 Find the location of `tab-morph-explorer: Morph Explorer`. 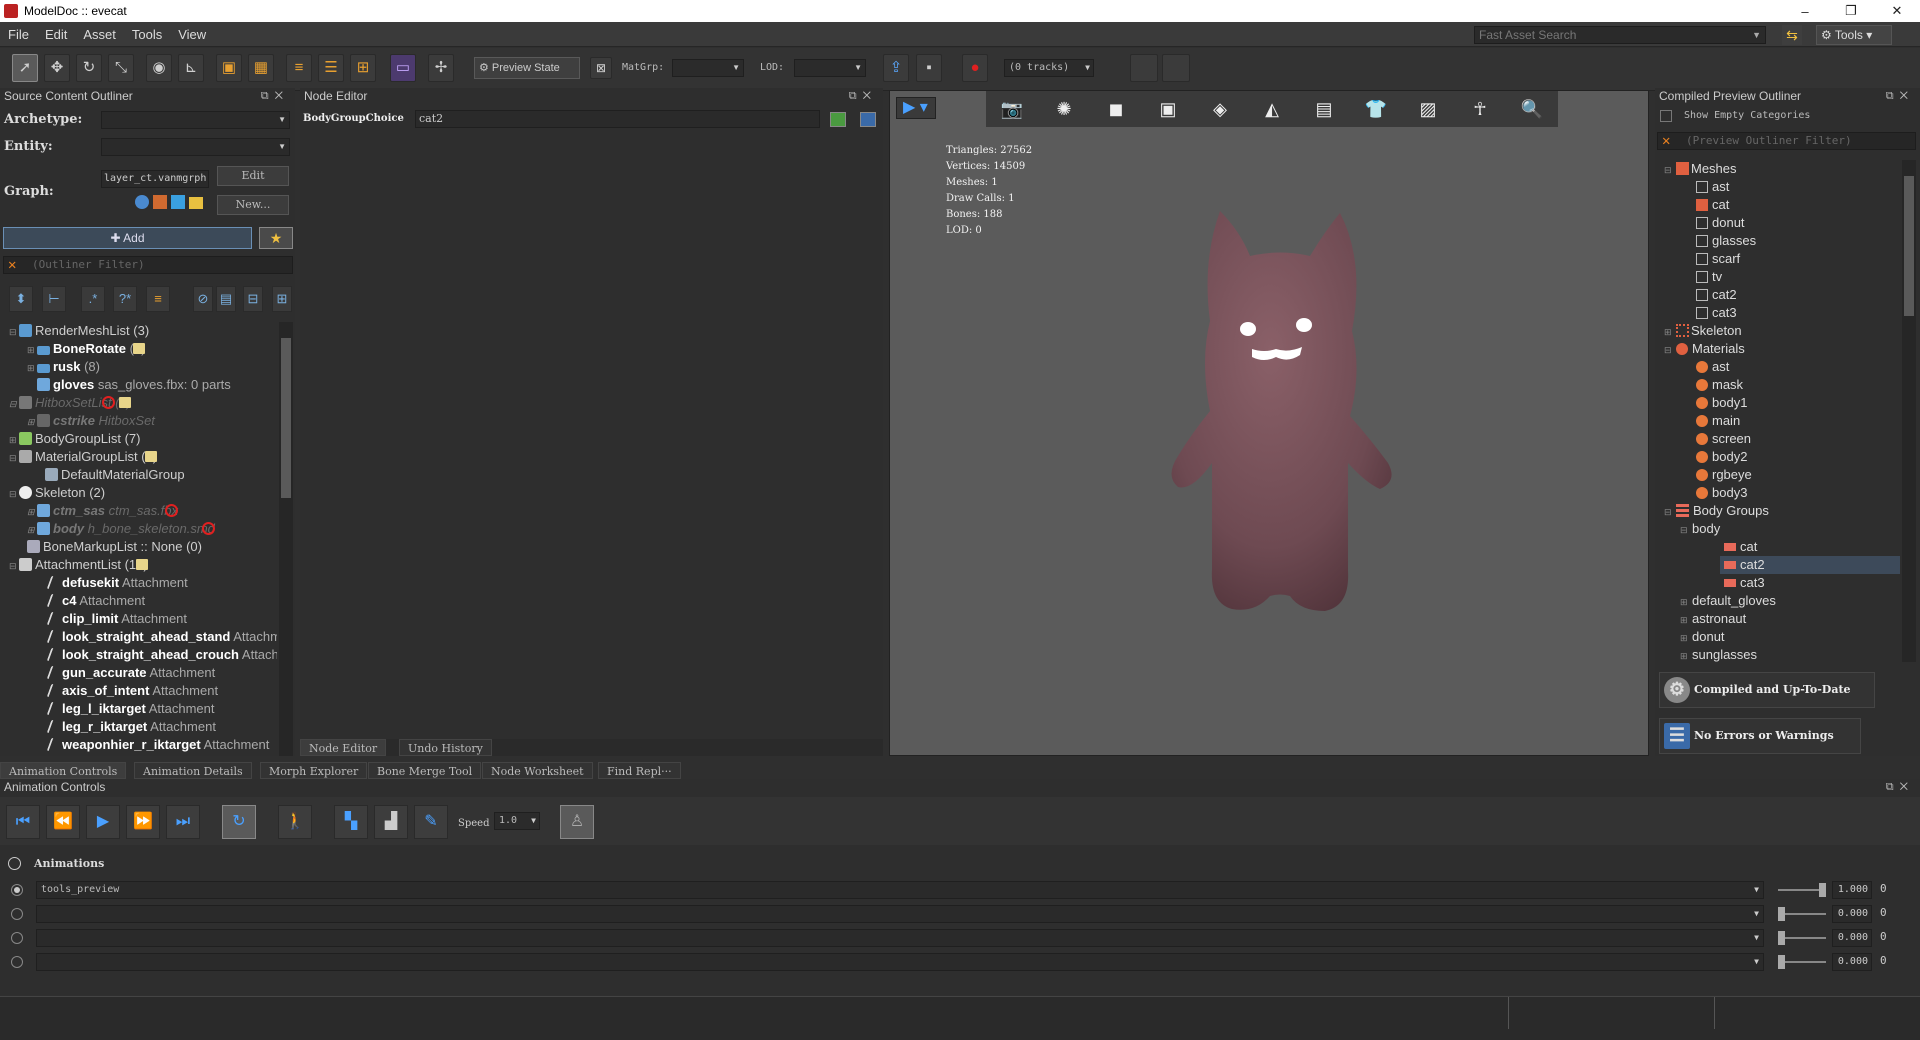

tab-morph-explorer: Morph Explorer is located at coordinates (314, 770).